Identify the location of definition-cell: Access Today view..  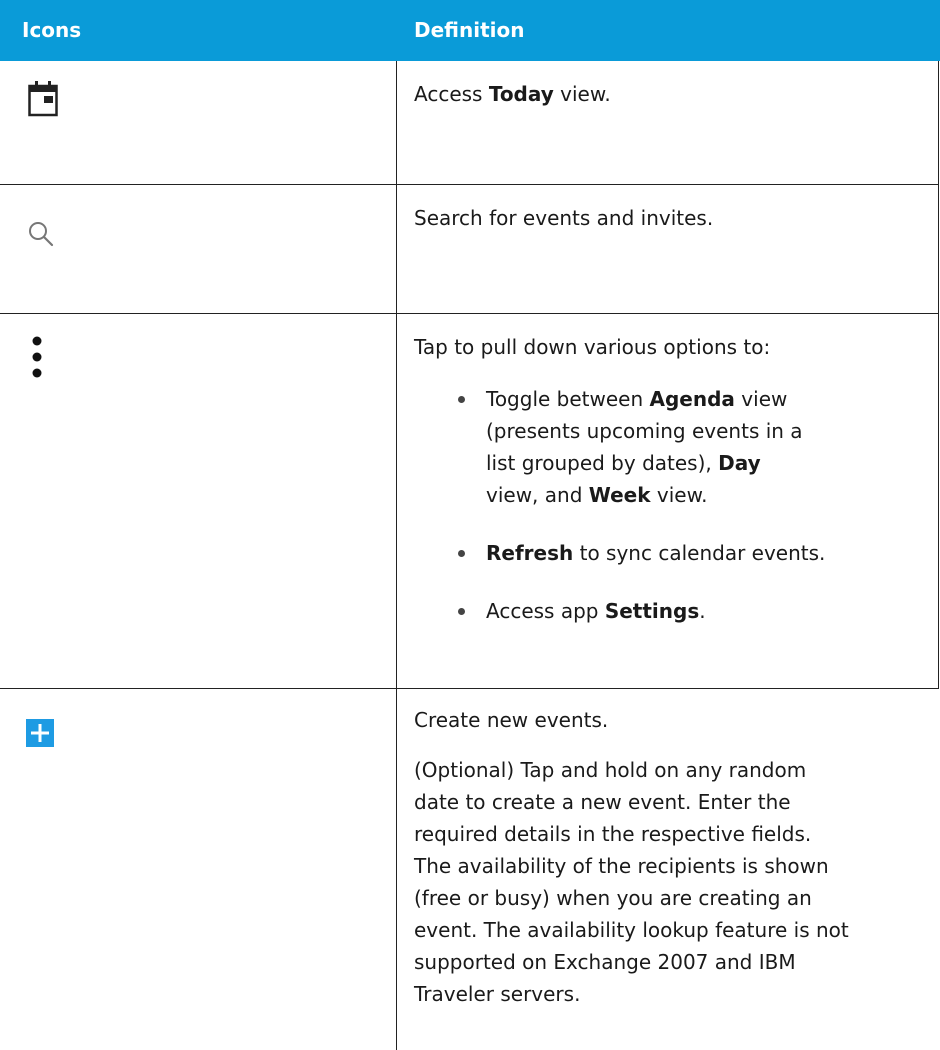
(512, 94).